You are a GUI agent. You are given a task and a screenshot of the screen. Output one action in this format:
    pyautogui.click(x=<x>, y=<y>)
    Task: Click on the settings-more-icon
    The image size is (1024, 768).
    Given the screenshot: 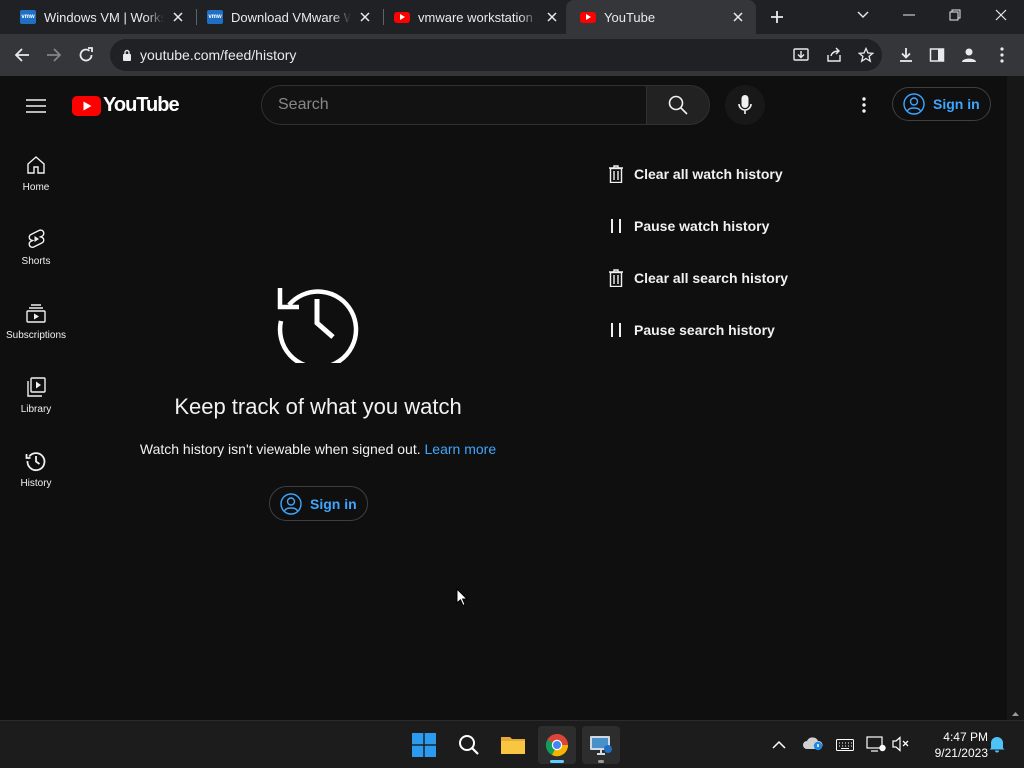 What is the action you would take?
    pyautogui.click(x=864, y=105)
    